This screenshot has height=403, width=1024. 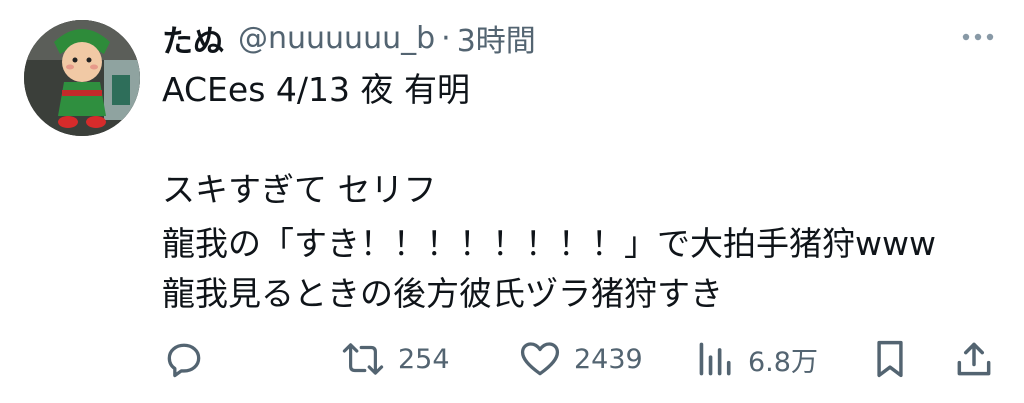 What do you see at coordinates (783, 362) in the screenshot?
I see `view-count: 6.8万` at bounding box center [783, 362].